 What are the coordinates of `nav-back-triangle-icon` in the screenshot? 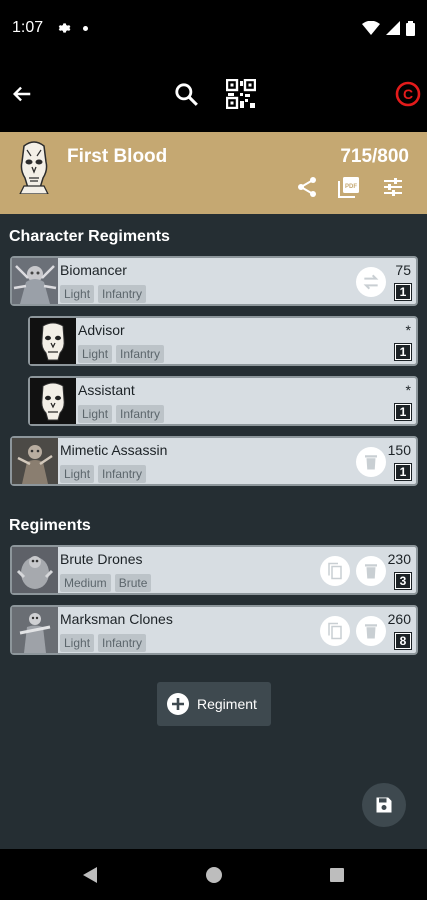 It's located at (90, 875).